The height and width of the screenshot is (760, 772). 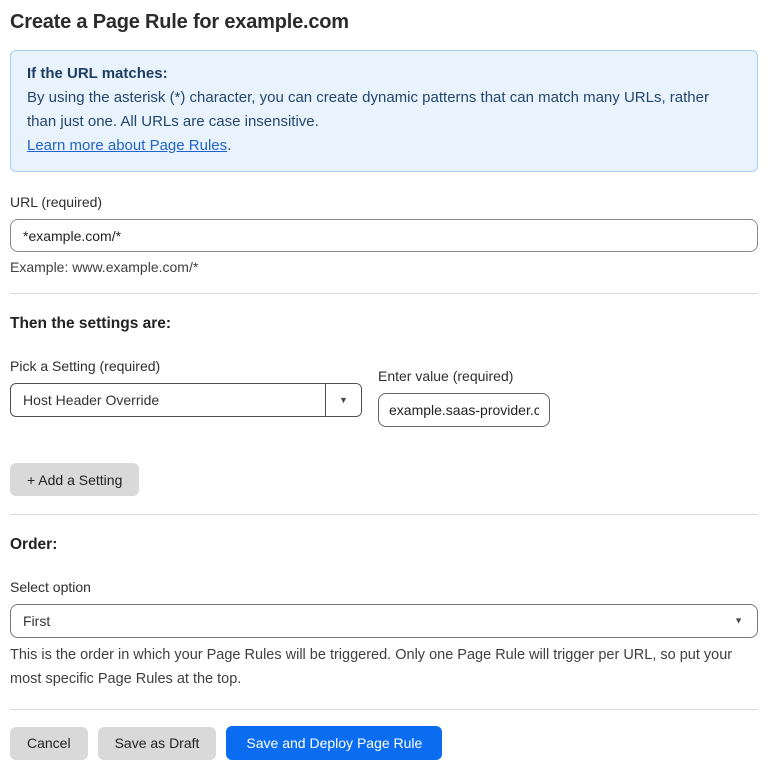 I want to click on cancel-button: Cancel, so click(x=49, y=743).